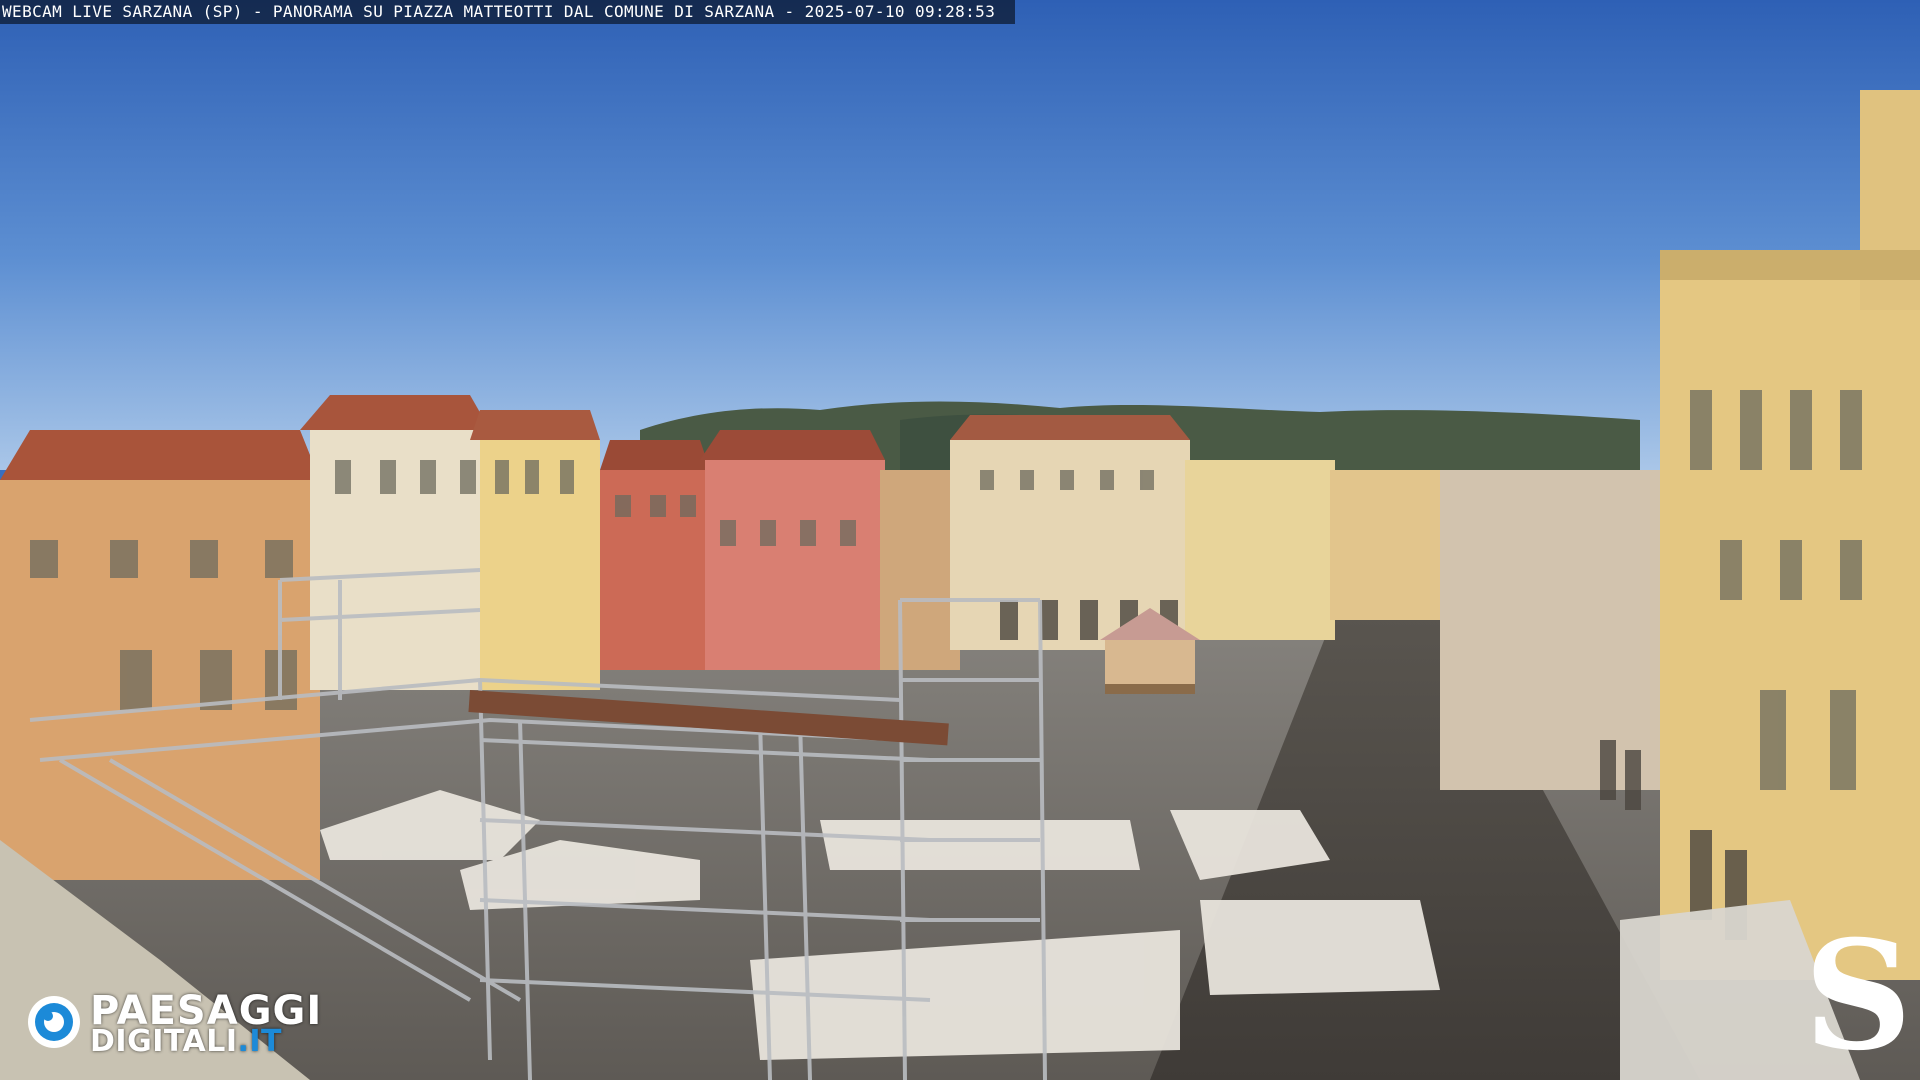  What do you see at coordinates (186, 1041) in the screenshot?
I see `brand-line-2: DIGITALI.IT` at bounding box center [186, 1041].